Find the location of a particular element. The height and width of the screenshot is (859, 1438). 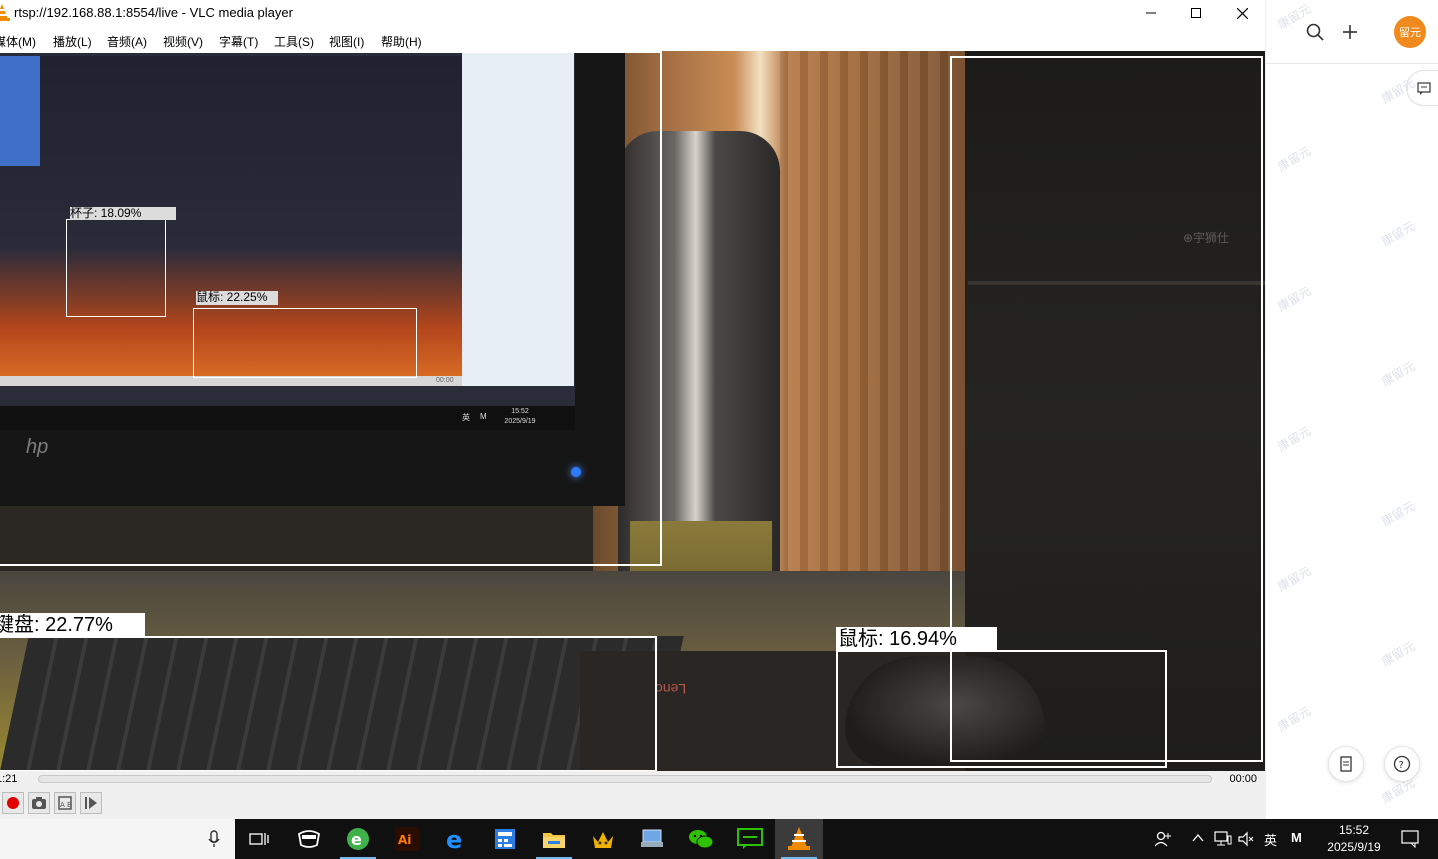

microphone-icon is located at coordinates (214, 838).